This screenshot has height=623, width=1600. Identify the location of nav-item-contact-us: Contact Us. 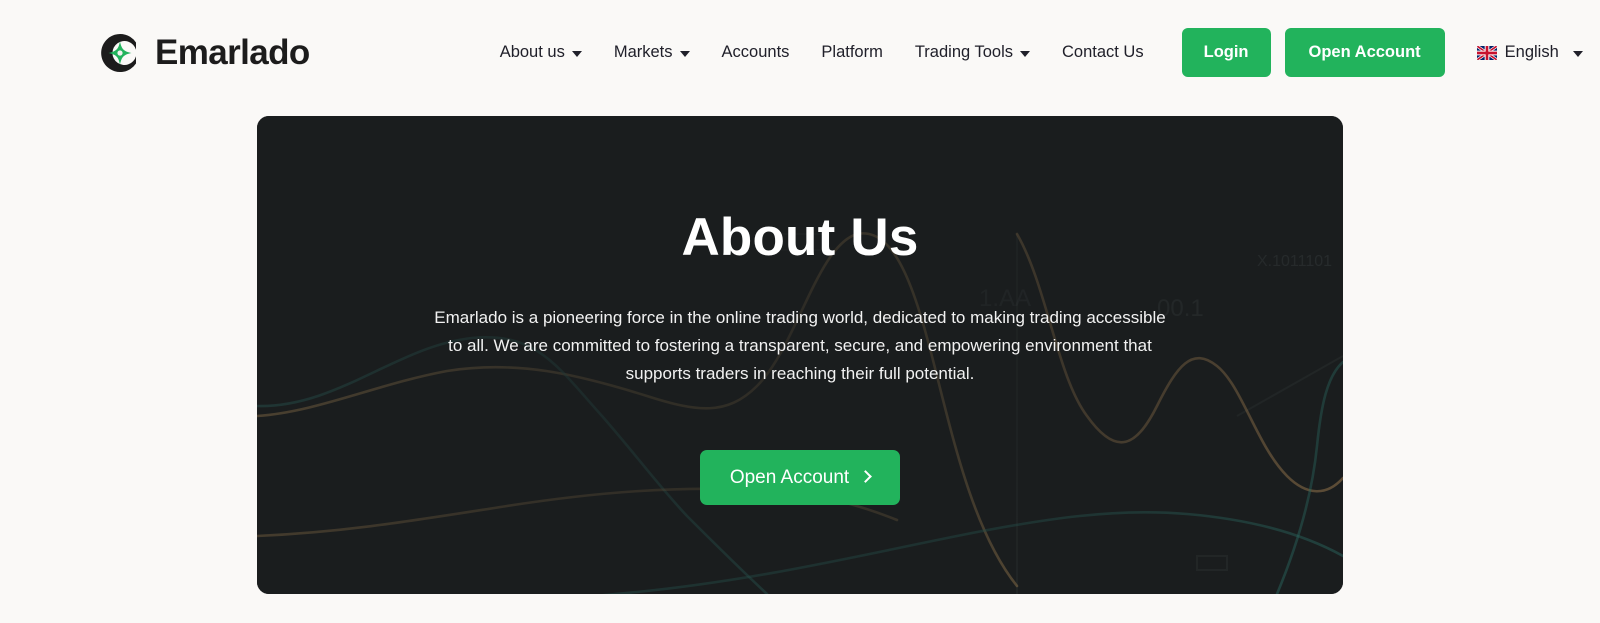
(1103, 52).